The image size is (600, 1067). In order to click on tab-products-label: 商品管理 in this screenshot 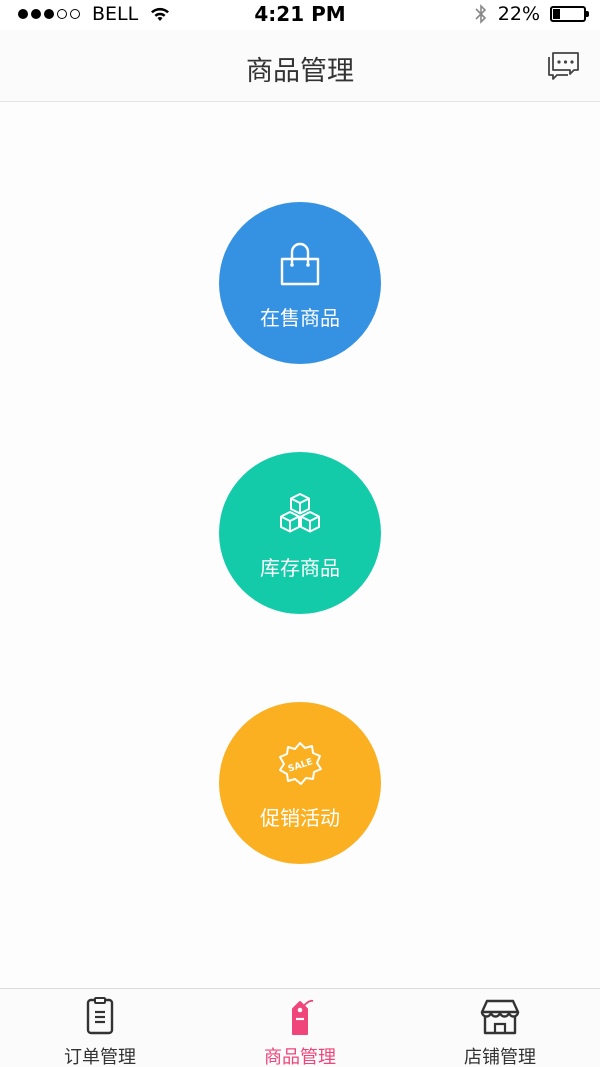, I will do `click(300, 1057)`.